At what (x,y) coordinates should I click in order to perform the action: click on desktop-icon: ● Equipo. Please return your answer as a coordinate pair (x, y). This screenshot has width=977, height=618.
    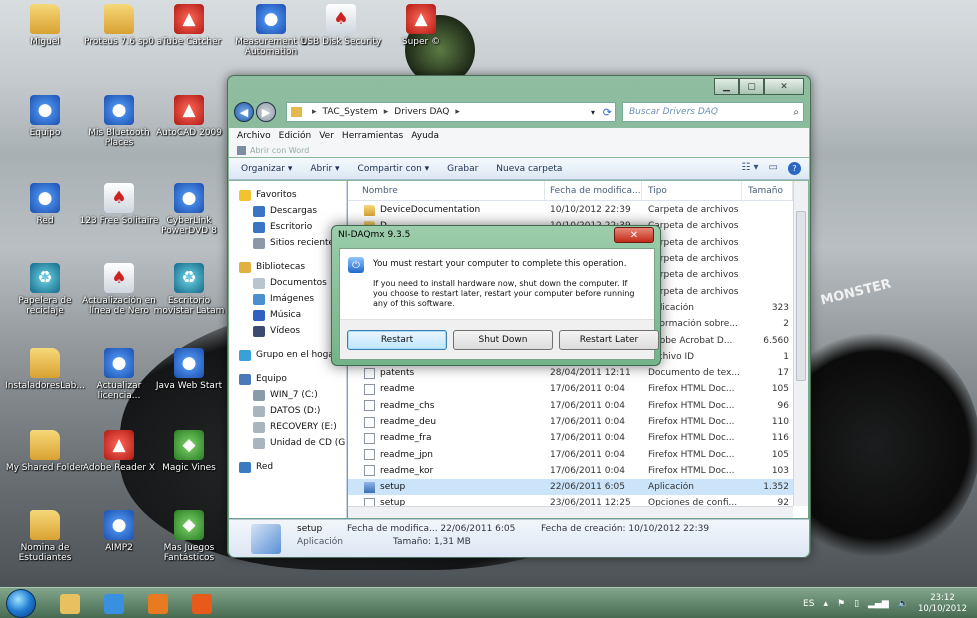
    Looking at the image, I should click on (45, 116).